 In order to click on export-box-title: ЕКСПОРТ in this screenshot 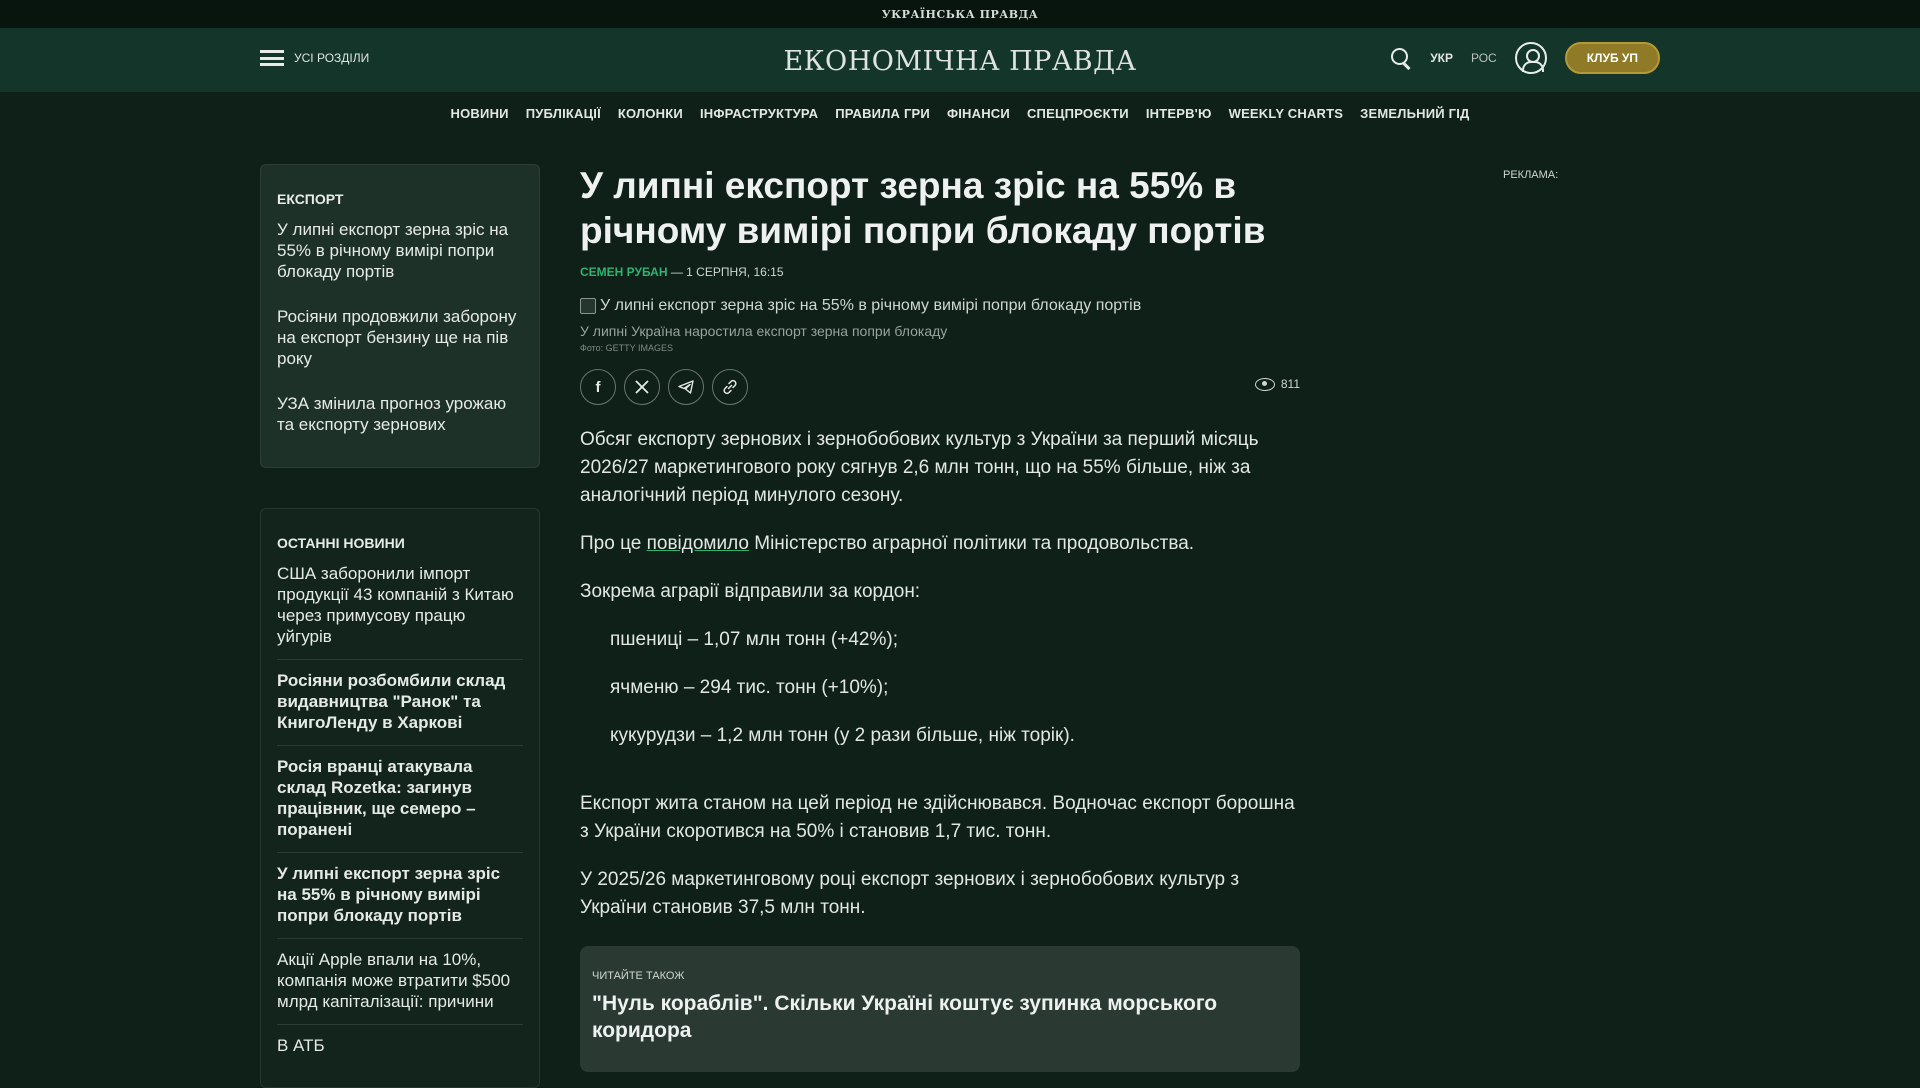, I will do `click(400, 199)`.